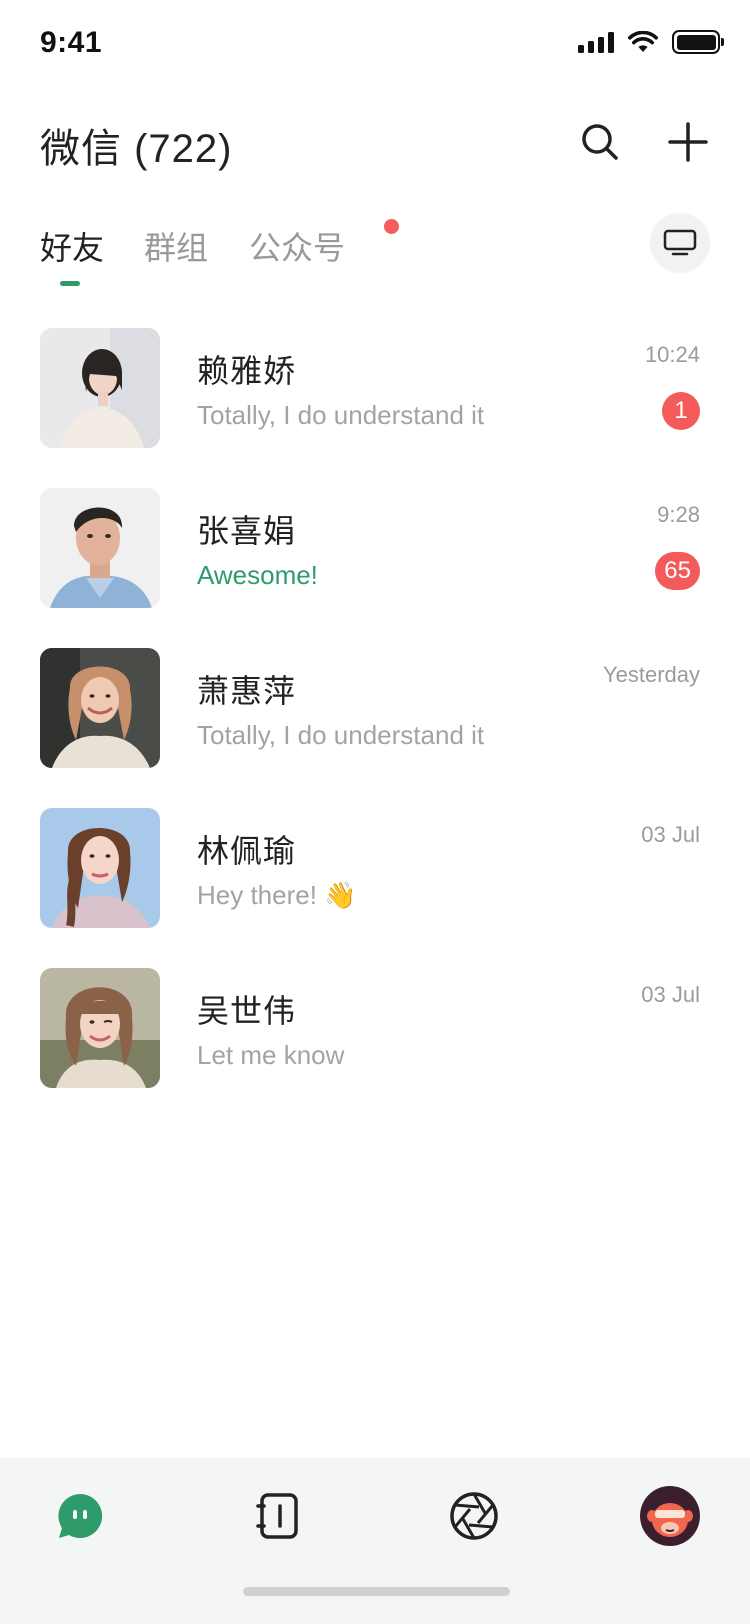  Describe the element at coordinates (136, 149) in the screenshot. I see `page-title: 微信 (722)` at that location.